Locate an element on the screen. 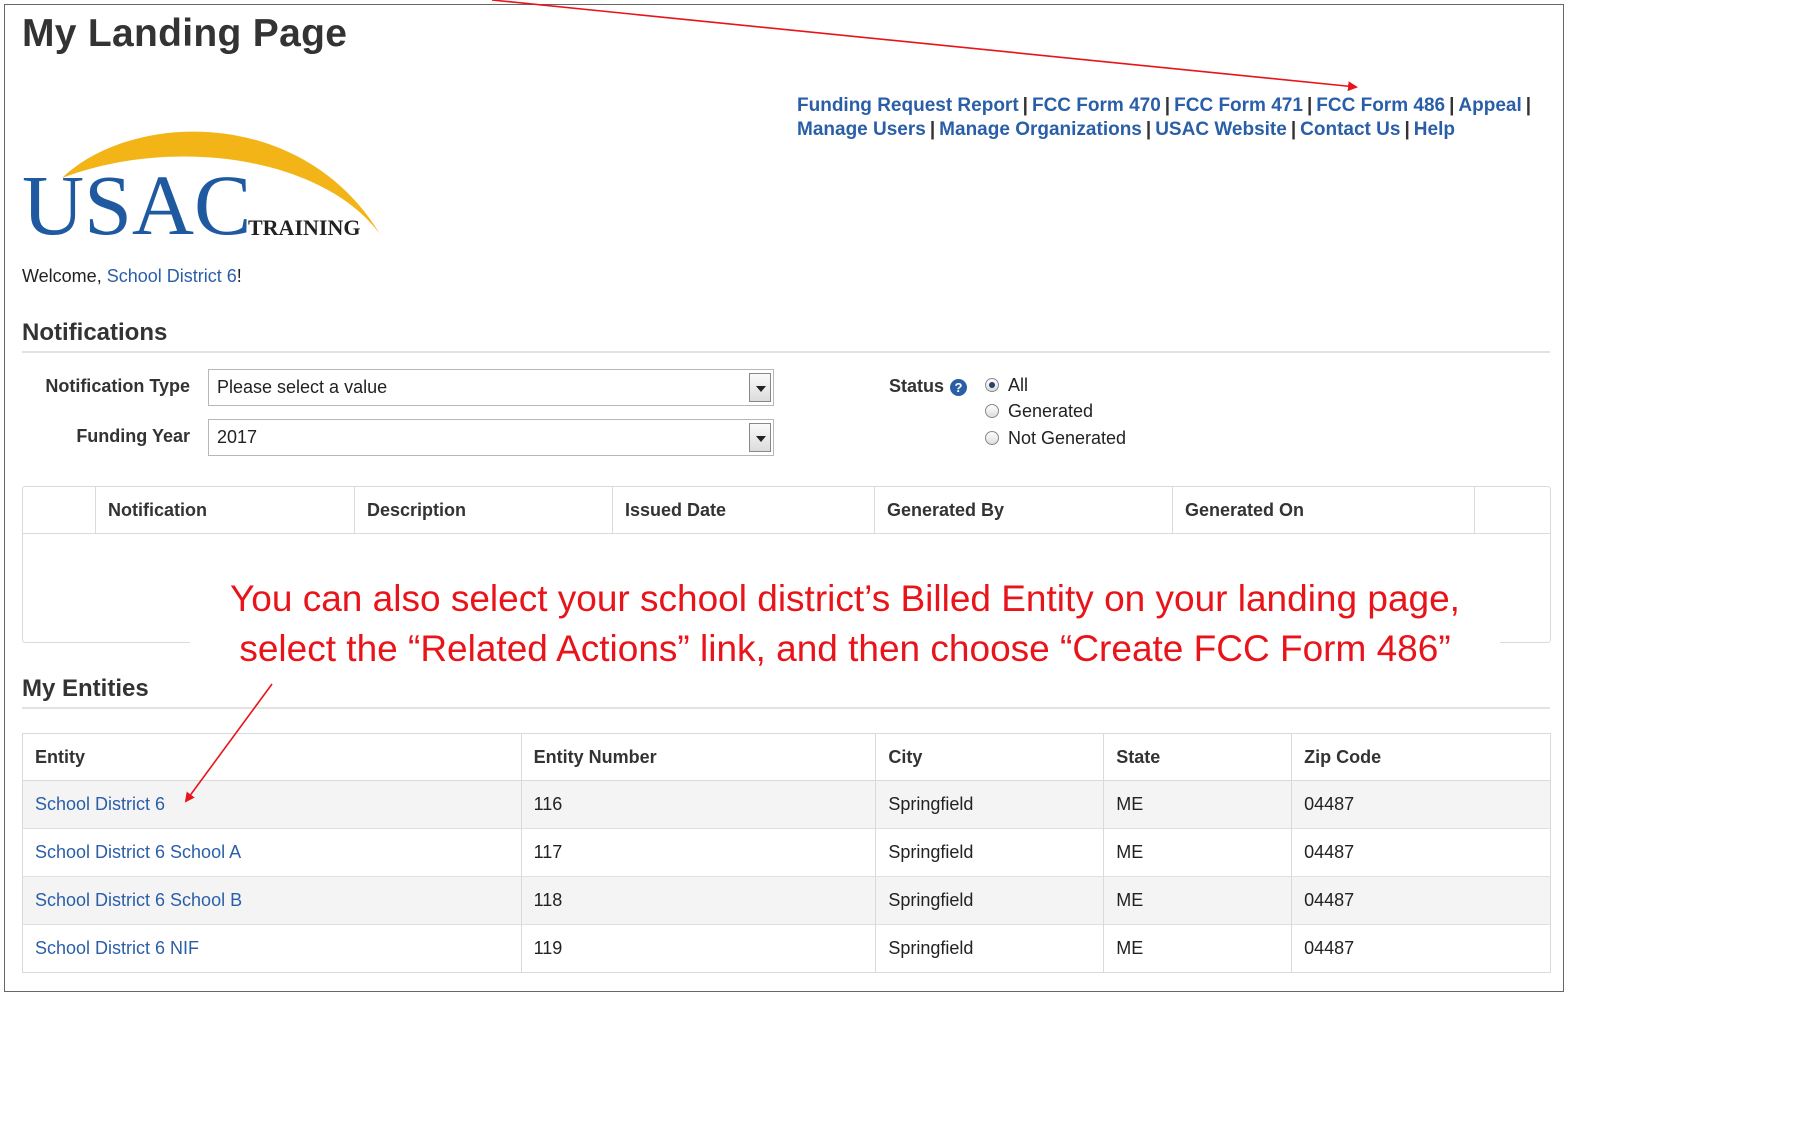 This screenshot has width=1793, height=1136. link-funding-request-report: Funding Request Report is located at coordinates (908, 105).